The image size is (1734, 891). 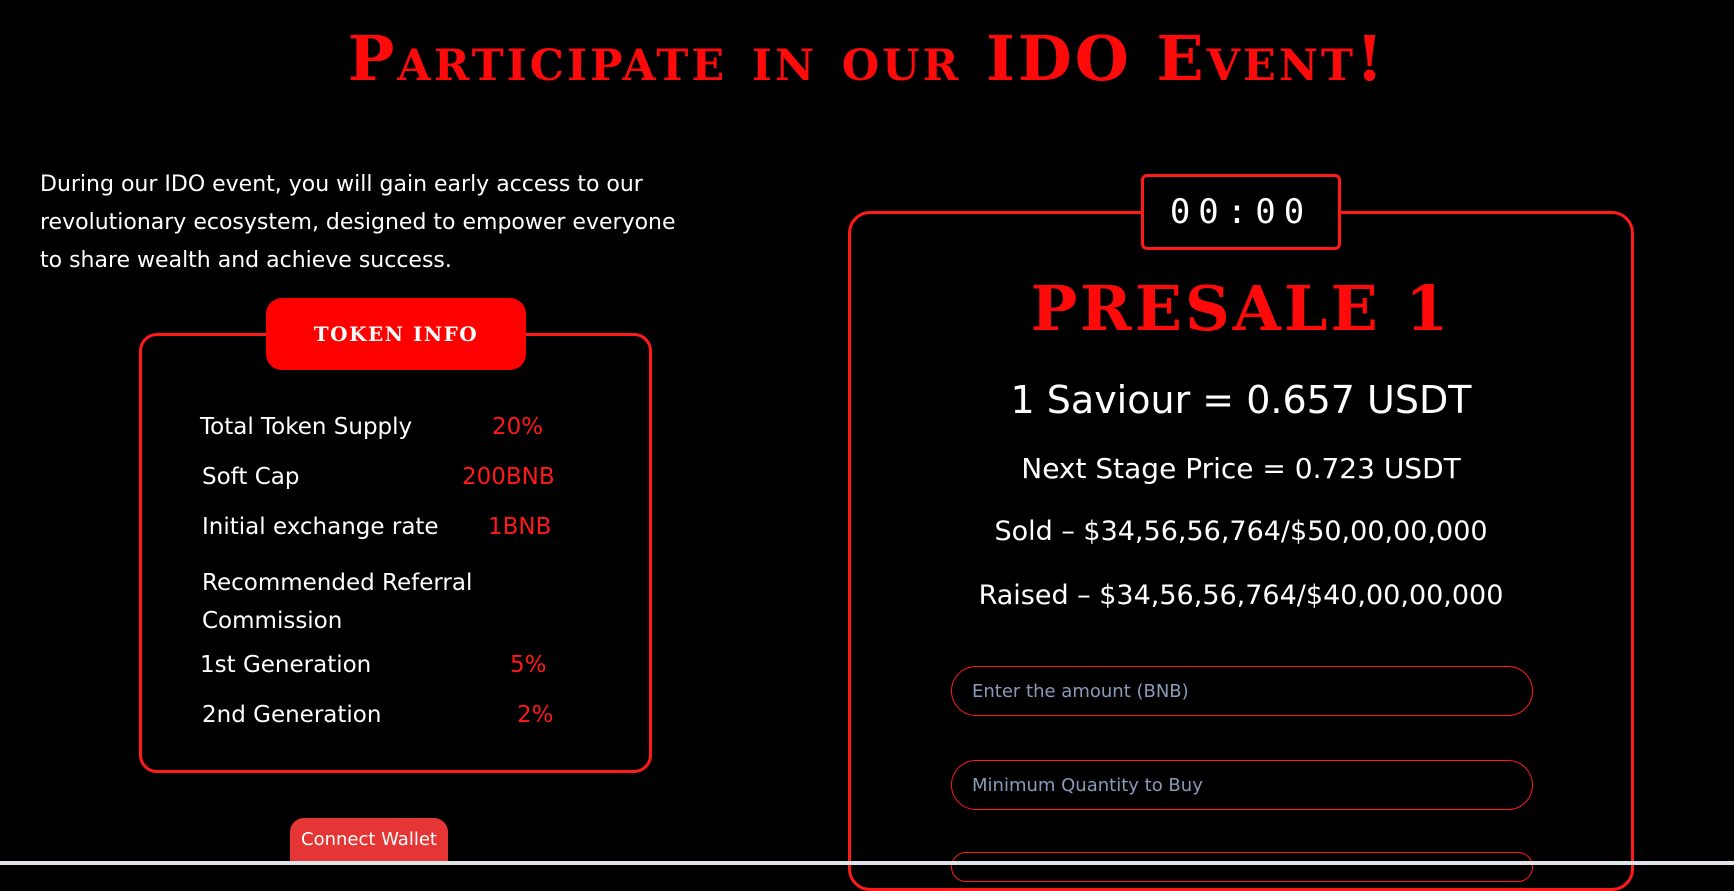 I want to click on raised-amount: Raised – $34,56,56,764/$40,00,00,000, so click(x=1241, y=595).